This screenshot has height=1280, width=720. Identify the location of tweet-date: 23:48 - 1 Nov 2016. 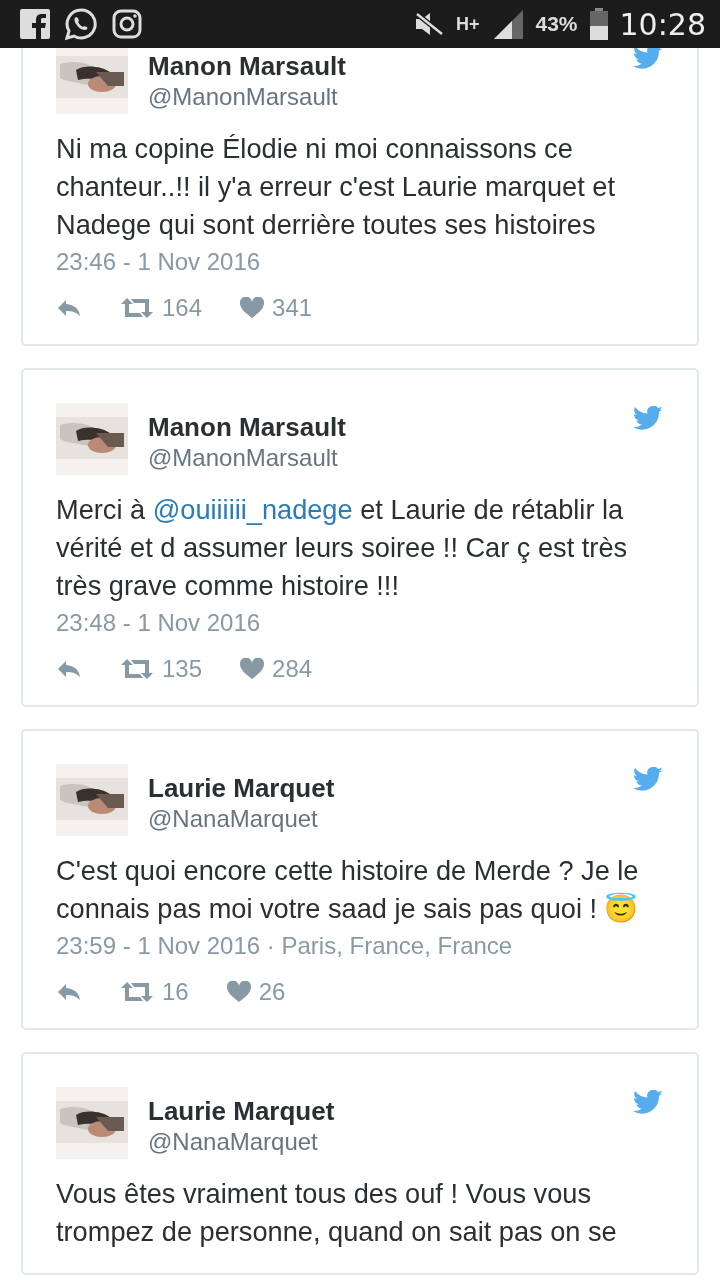
(159, 623).